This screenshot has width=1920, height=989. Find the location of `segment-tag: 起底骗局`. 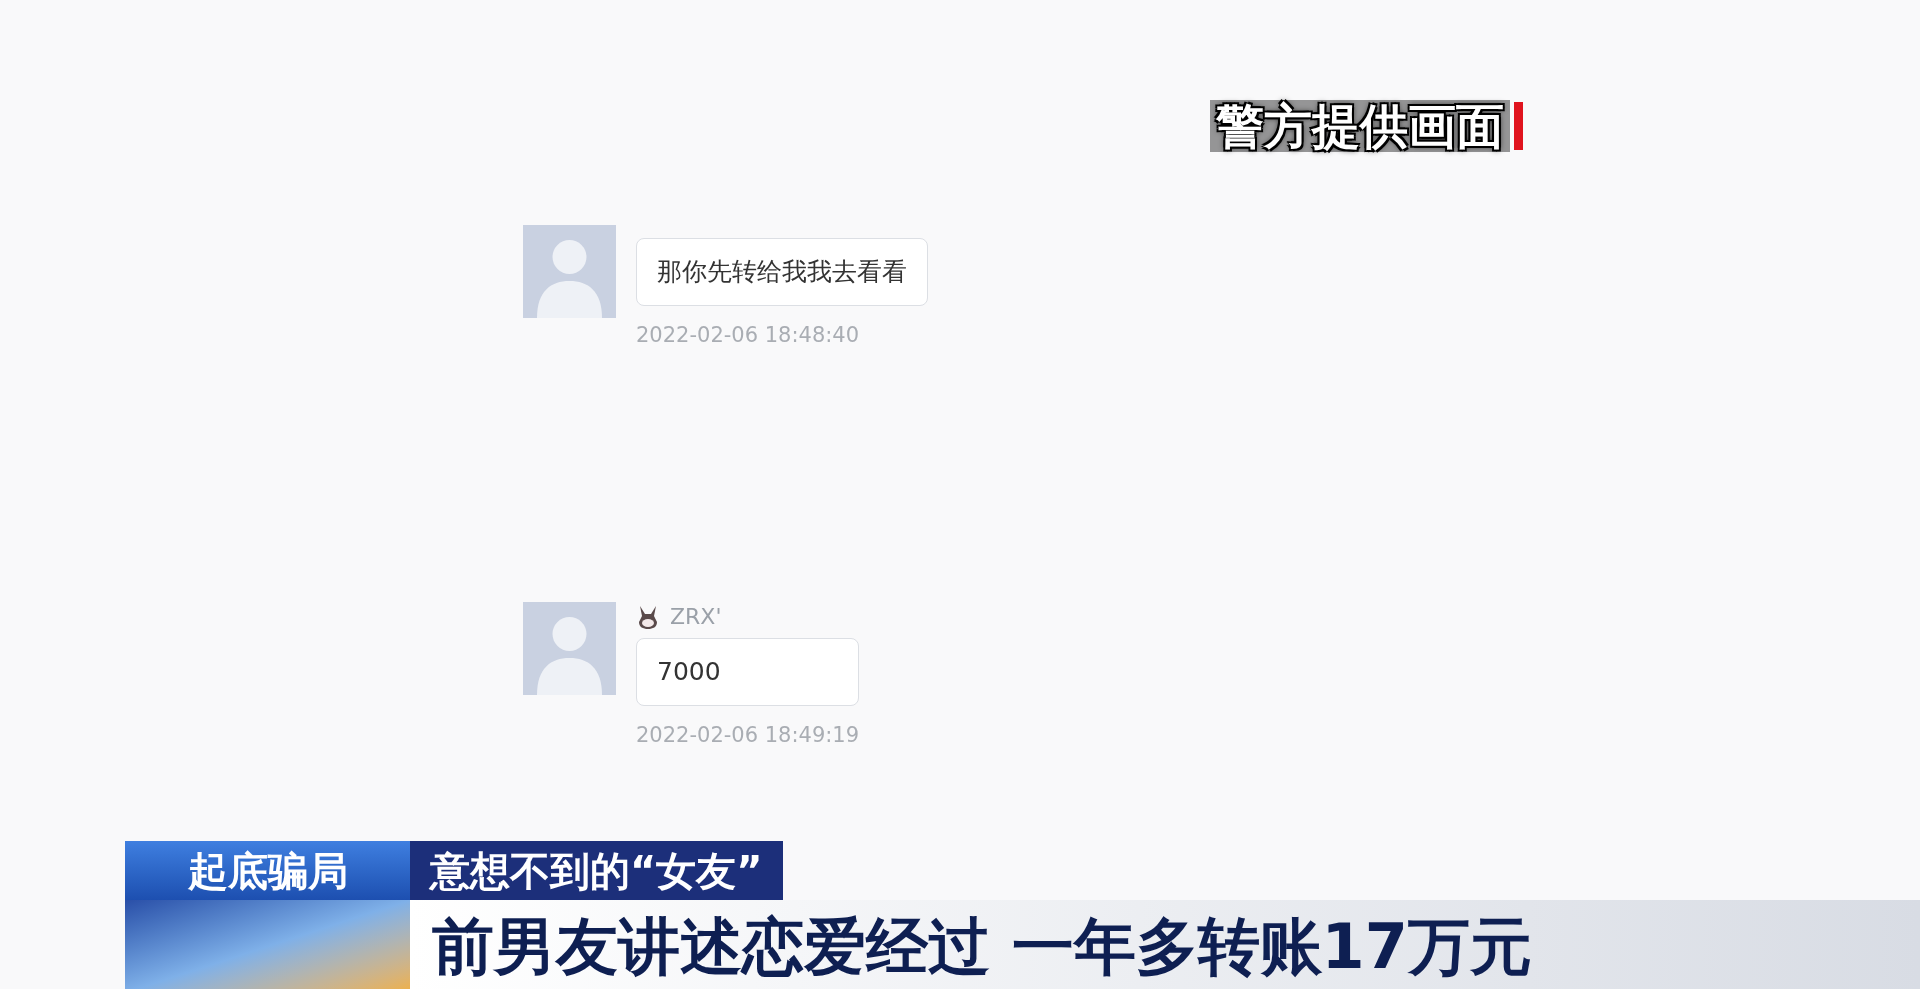

segment-tag: 起底骗局 is located at coordinates (267, 870).